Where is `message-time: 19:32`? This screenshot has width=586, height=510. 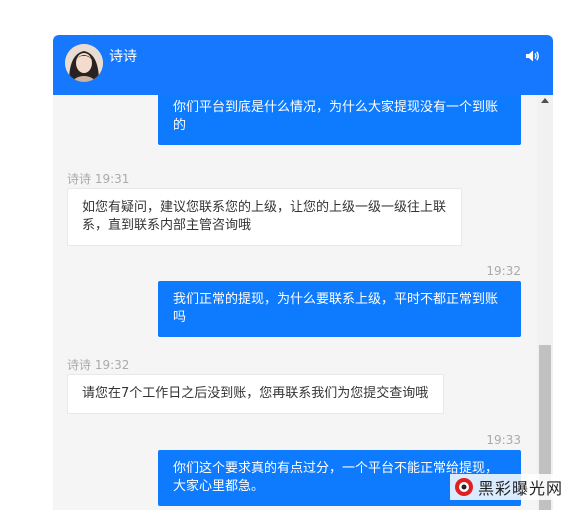
message-time: 19:32 is located at coordinates (503, 271).